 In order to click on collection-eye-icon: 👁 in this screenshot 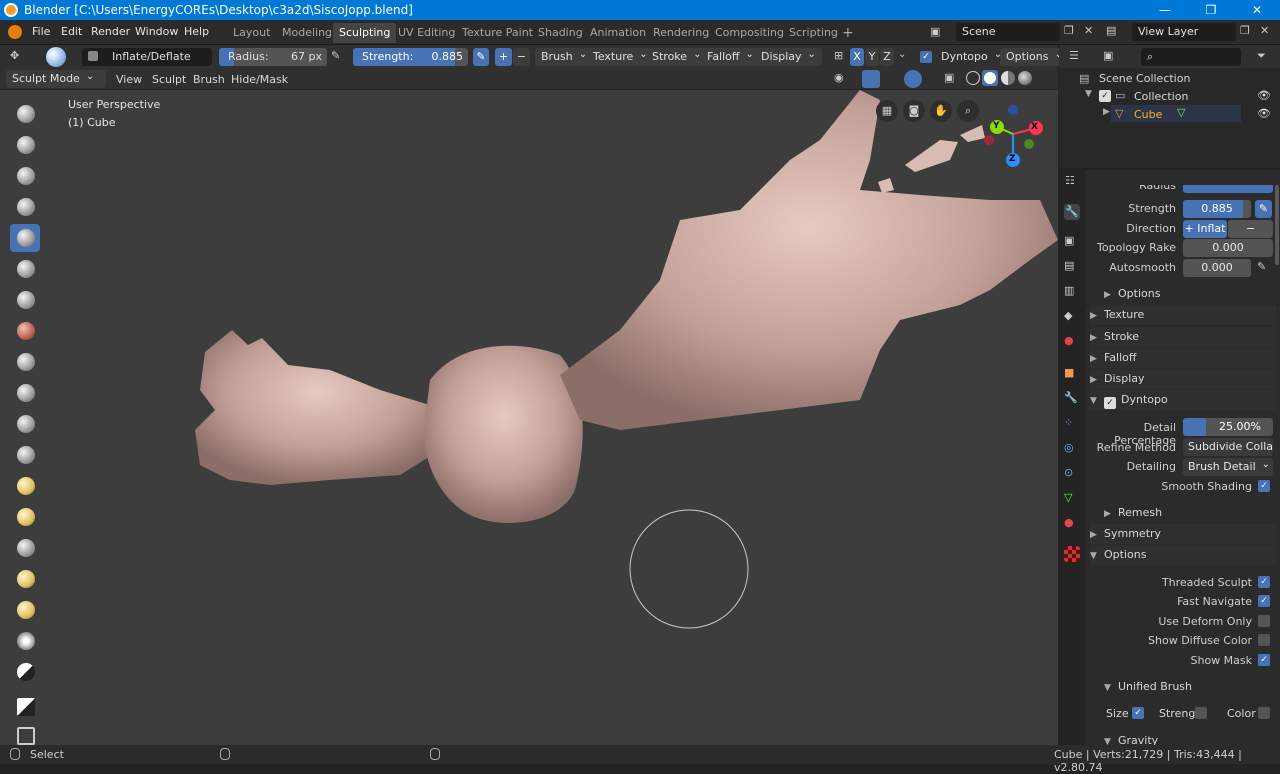, I will do `click(1264, 95)`.